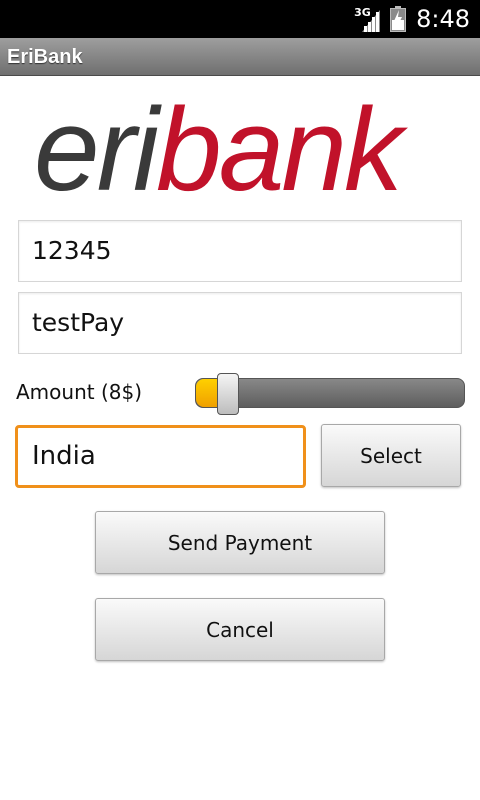 Image resolution: width=480 pixels, height=800 pixels. I want to click on signal-icon: 3G, so click(368, 19).